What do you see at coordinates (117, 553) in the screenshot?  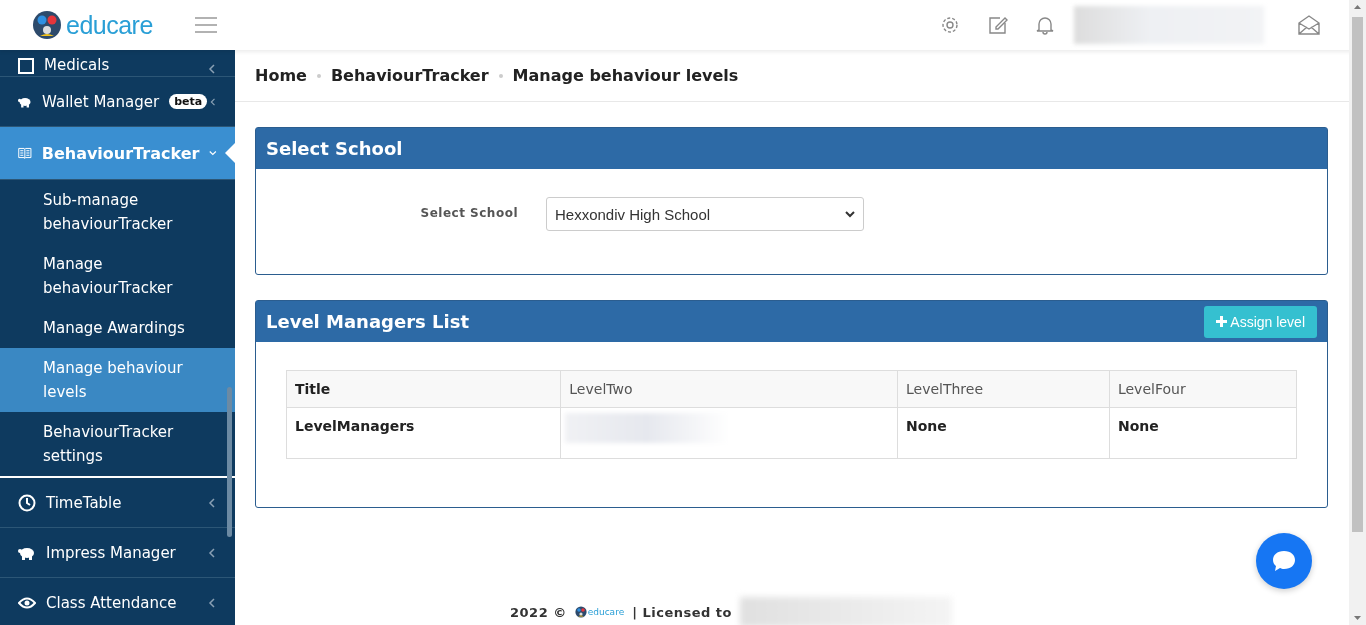 I see `sidebar-item: Impress Manager` at bounding box center [117, 553].